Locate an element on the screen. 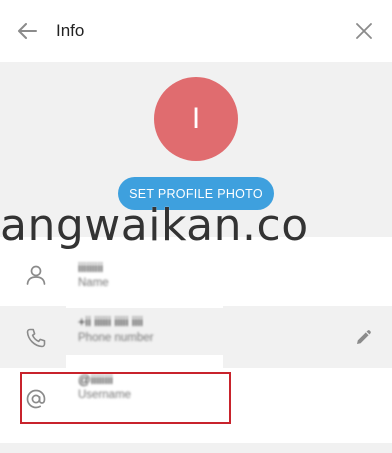 The width and height of the screenshot is (392, 453). bottom-divider is located at coordinates (196, 448).